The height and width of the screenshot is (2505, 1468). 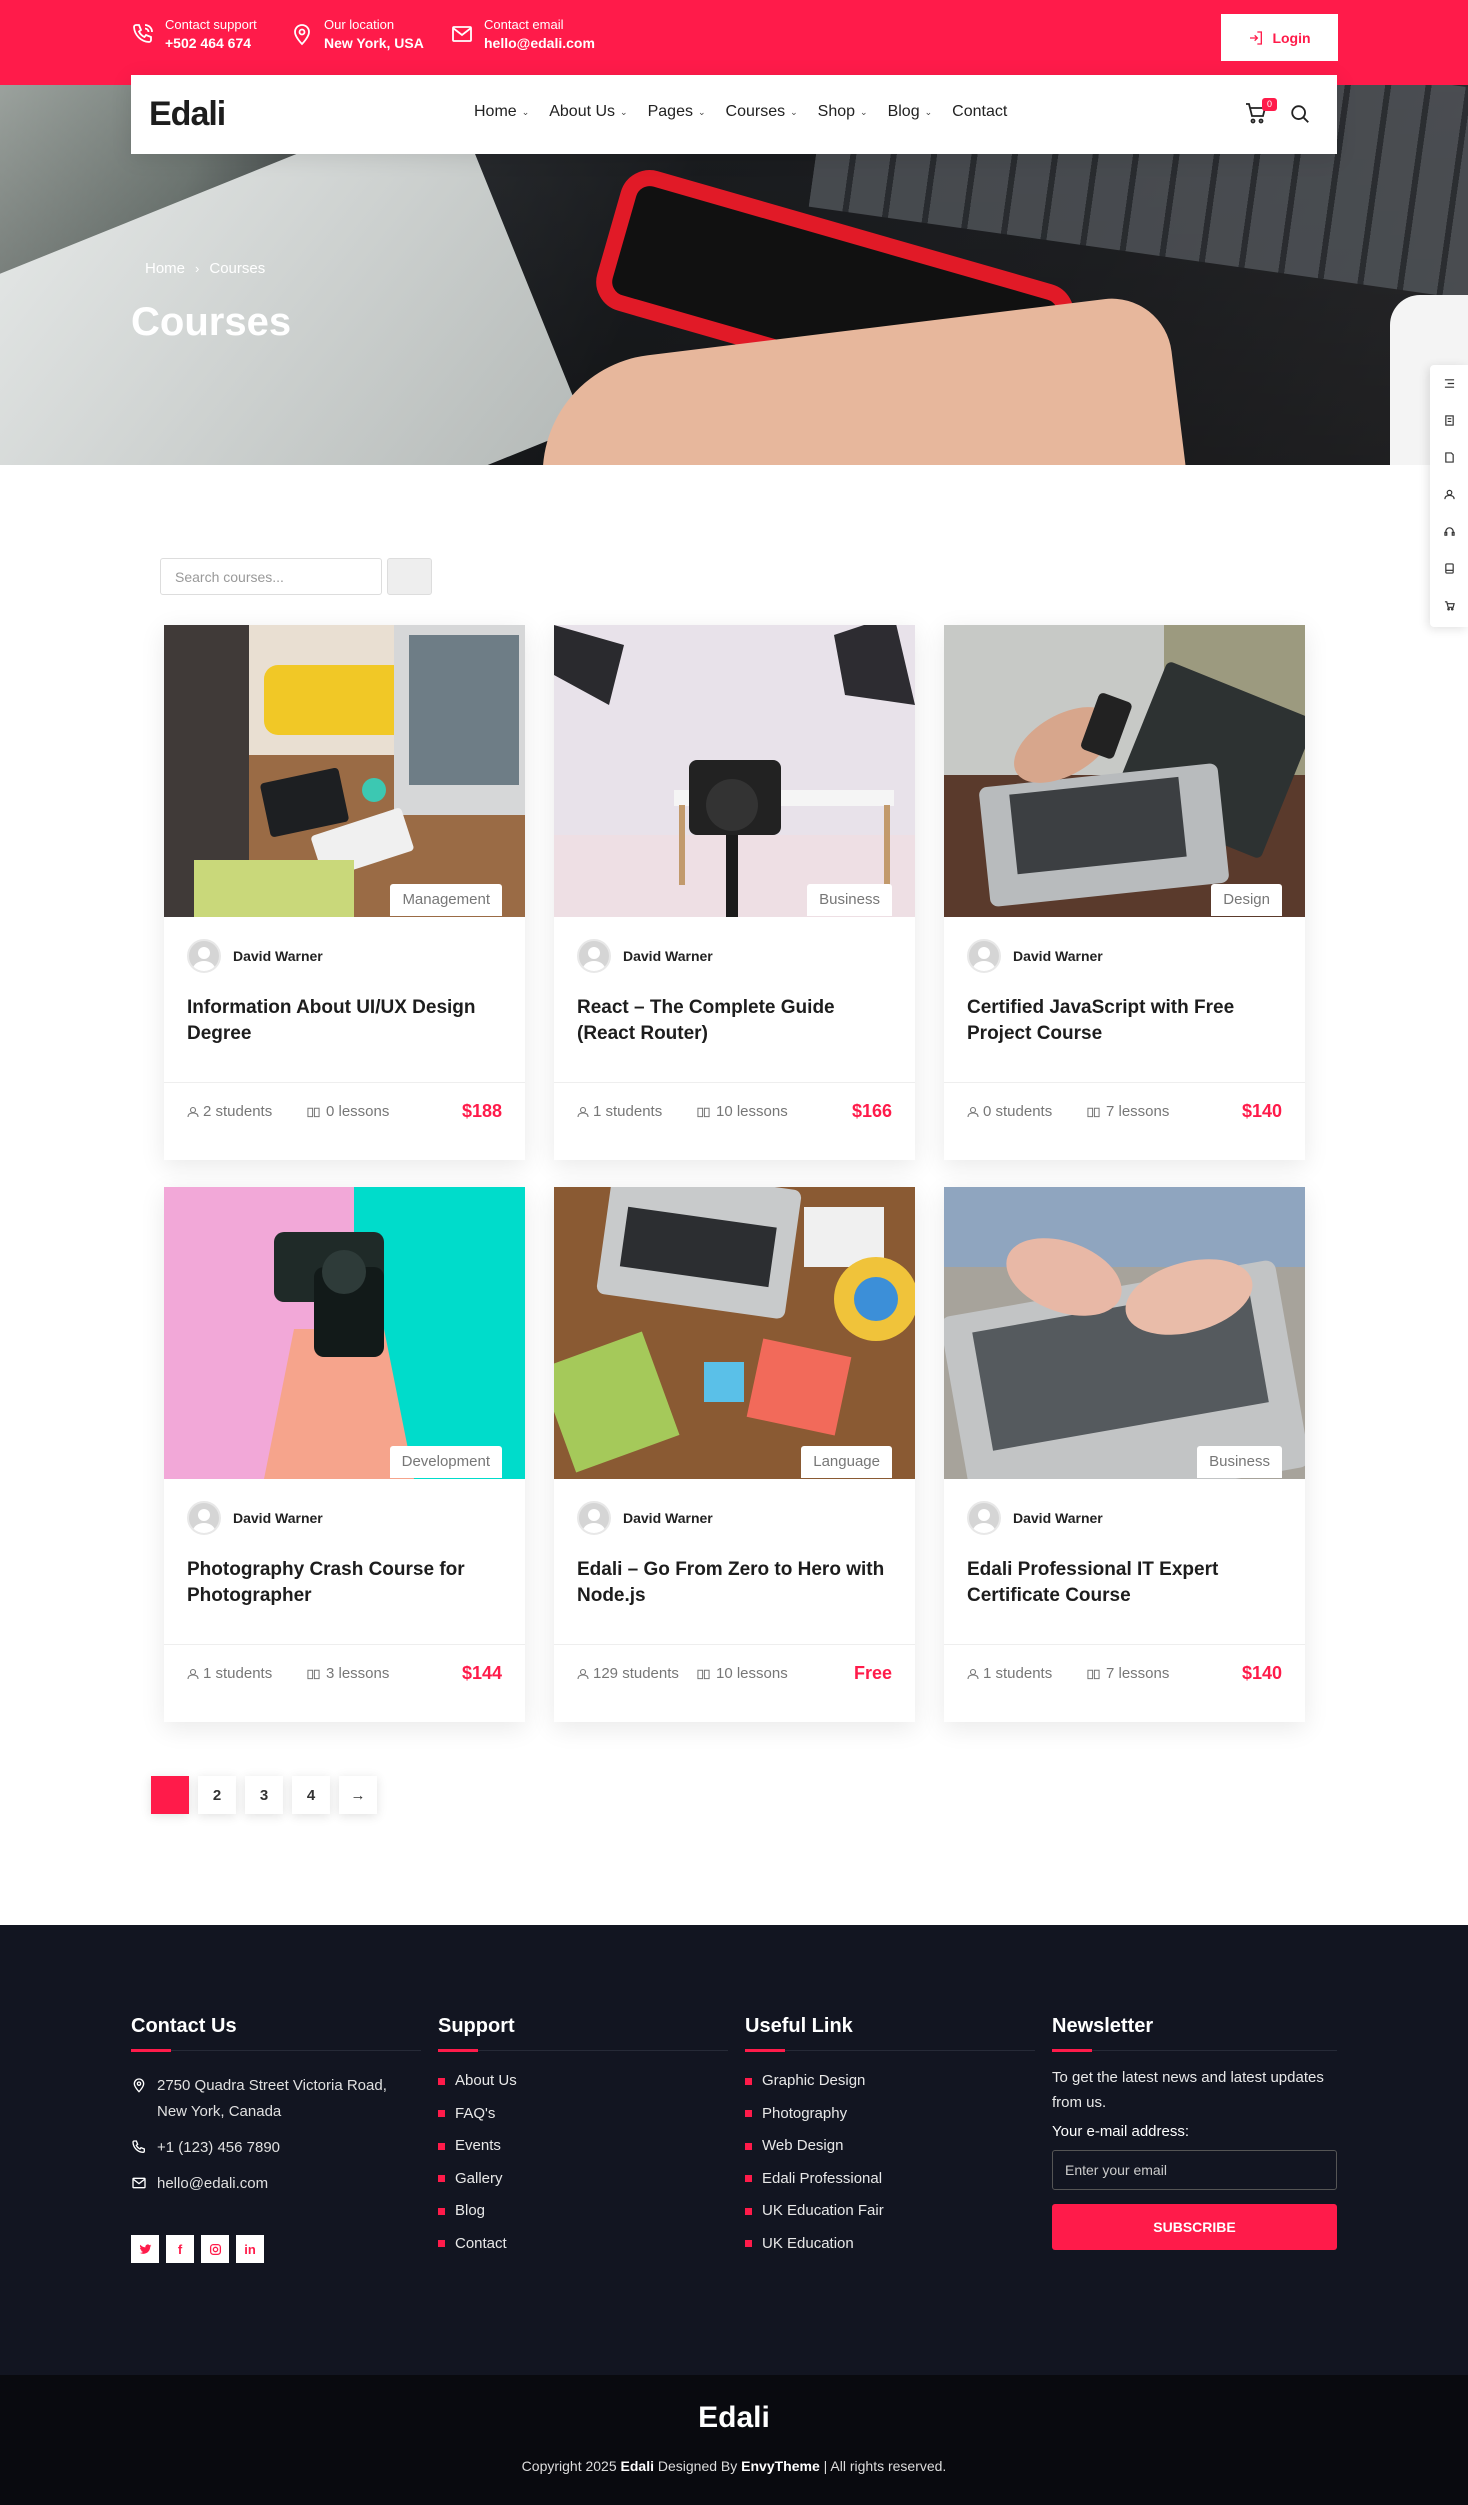 What do you see at coordinates (1256, 37) in the screenshot?
I see `login-icon` at bounding box center [1256, 37].